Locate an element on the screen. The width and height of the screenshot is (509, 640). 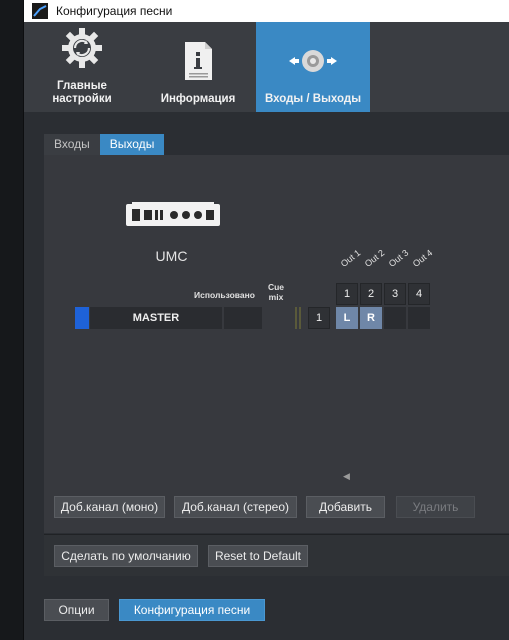
tab-inputs-outputs-label: Входы / Выходы is located at coordinates (313, 99).